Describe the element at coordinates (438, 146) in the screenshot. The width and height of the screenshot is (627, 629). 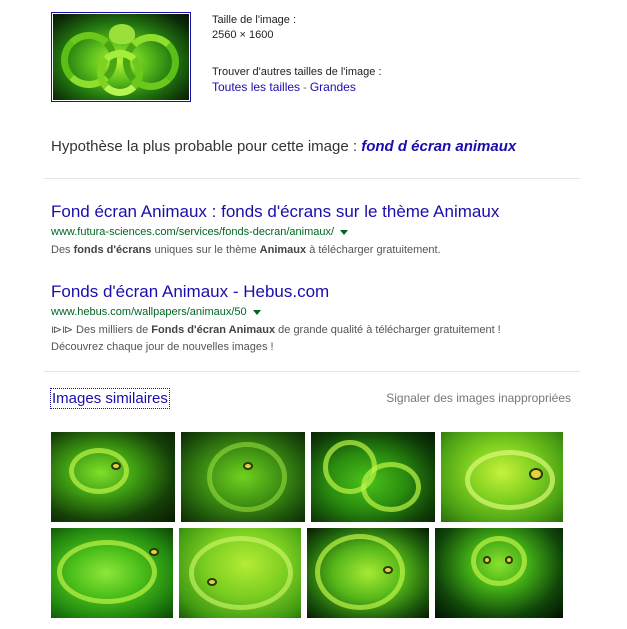
I see `best-guess-query-link: fond d écran animaux` at that location.